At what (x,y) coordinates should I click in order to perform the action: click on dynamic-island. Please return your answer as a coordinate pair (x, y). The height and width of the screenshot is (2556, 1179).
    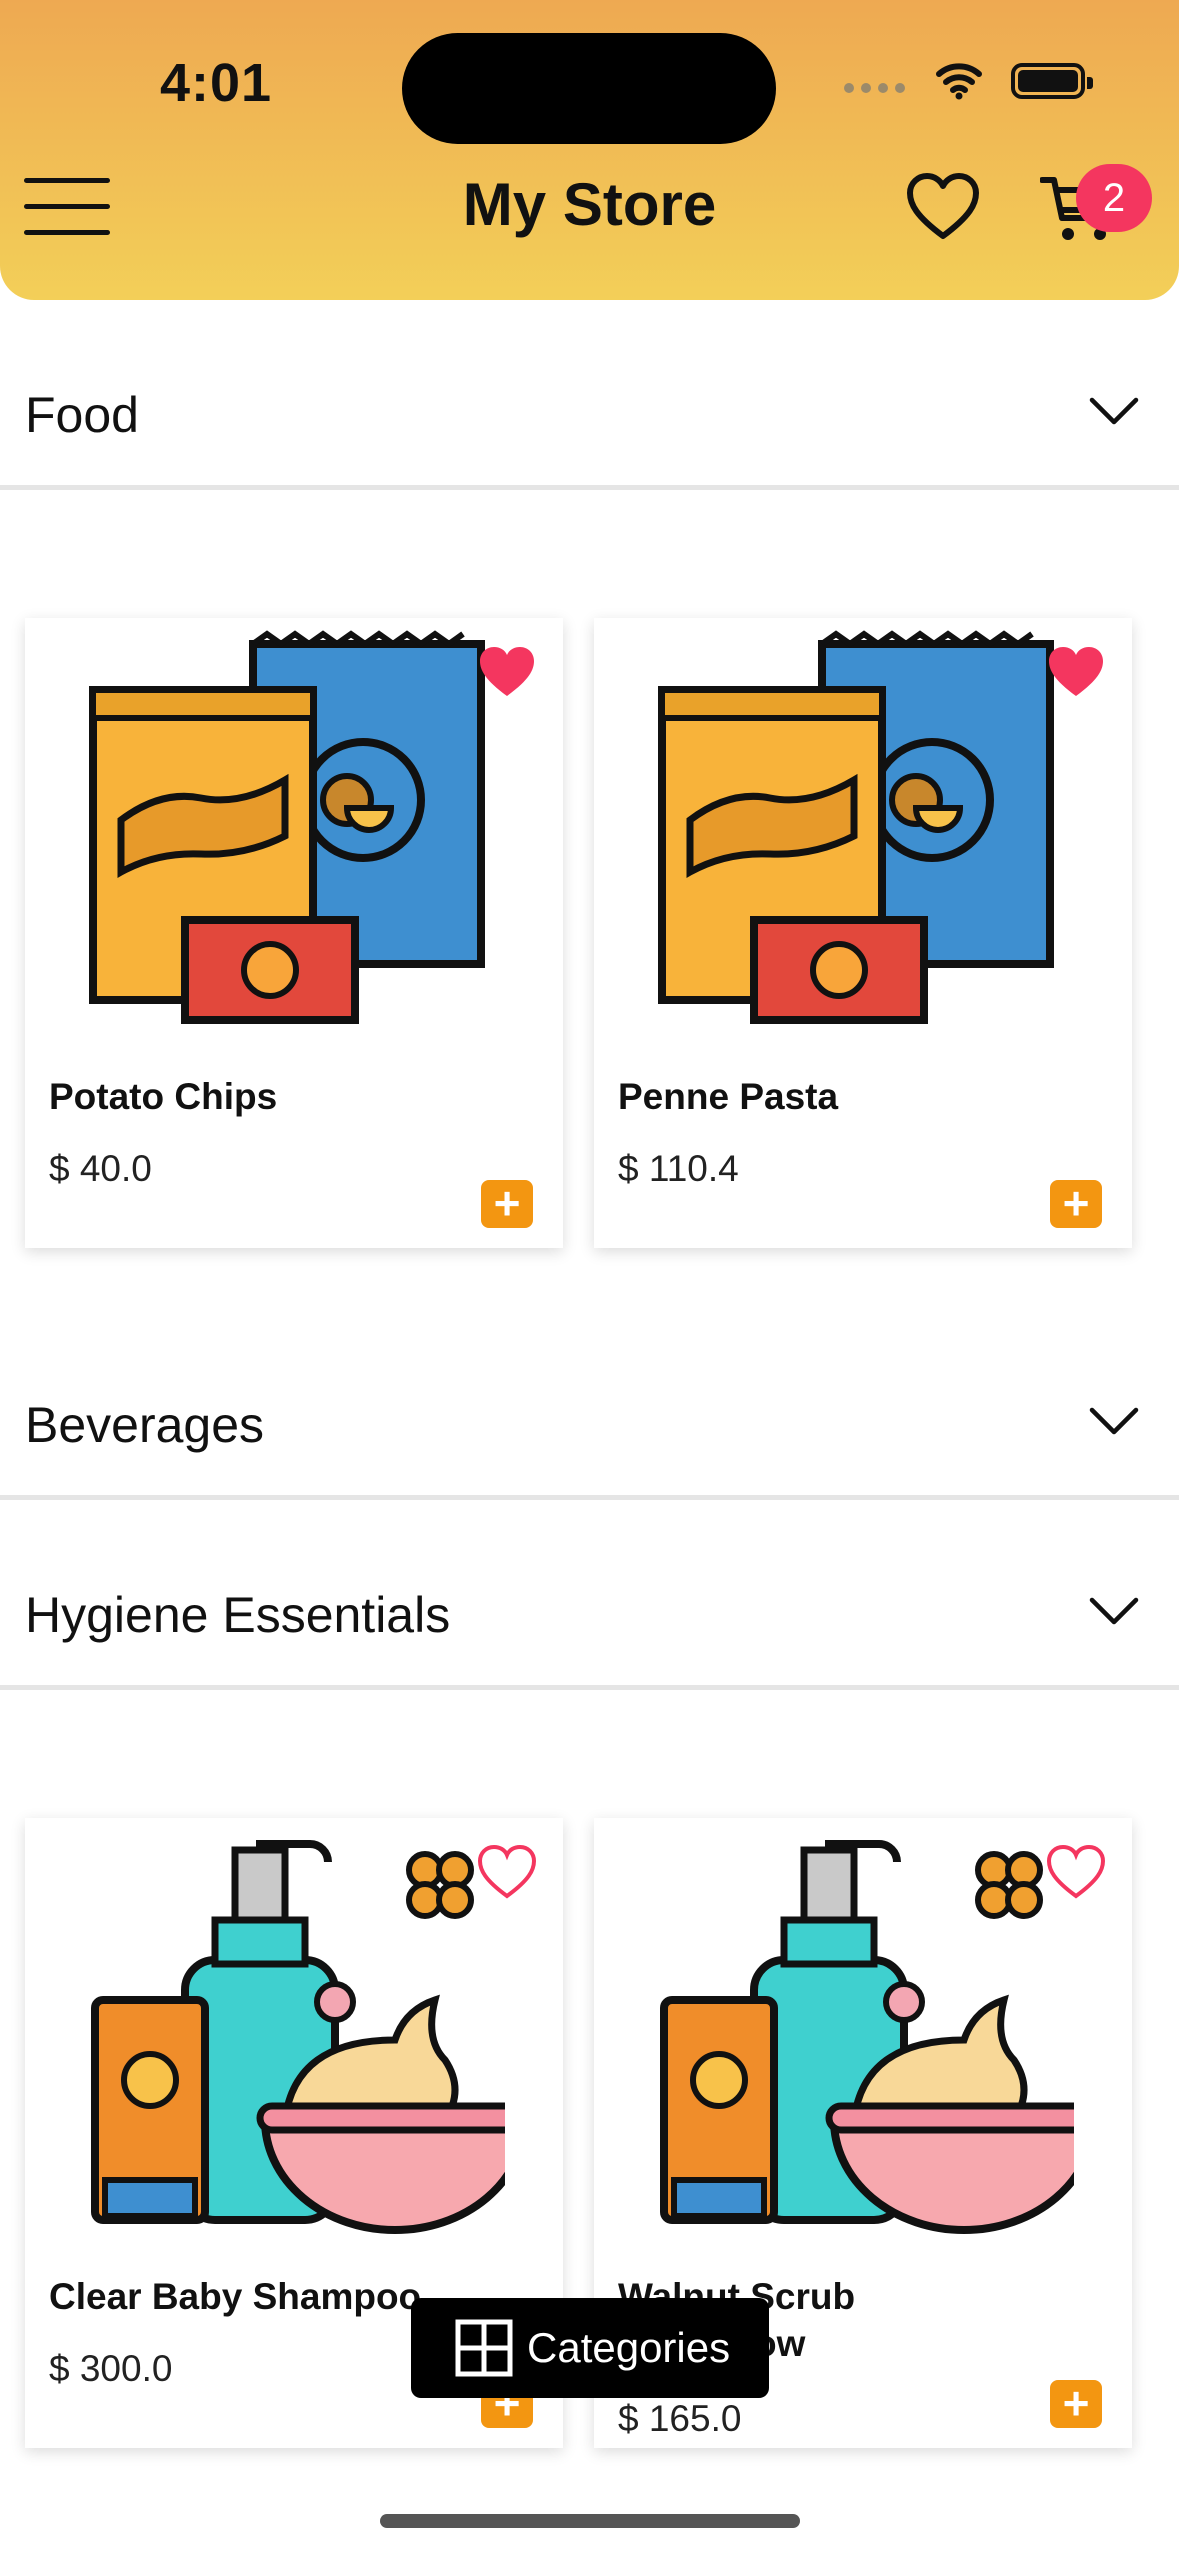
    Looking at the image, I should click on (589, 88).